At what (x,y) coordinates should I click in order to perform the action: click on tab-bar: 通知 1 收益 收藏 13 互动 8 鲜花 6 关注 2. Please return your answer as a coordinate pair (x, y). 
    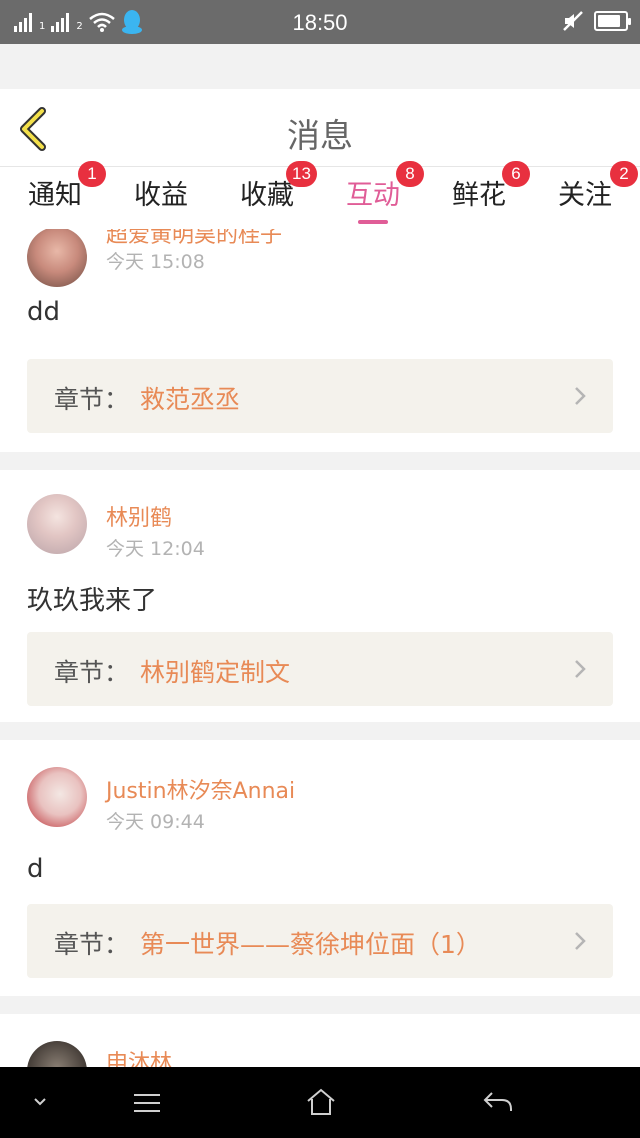
    Looking at the image, I should click on (320, 195).